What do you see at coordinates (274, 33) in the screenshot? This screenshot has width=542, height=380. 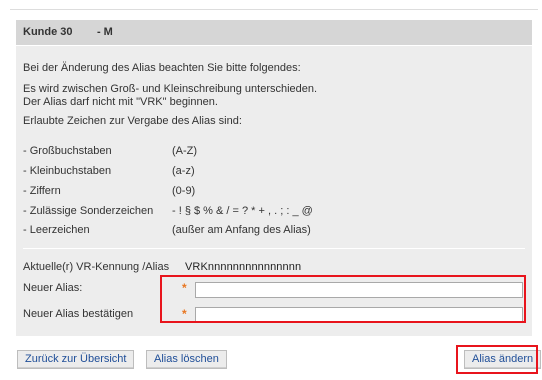 I see `panel-header: Kunde 30 - M` at bounding box center [274, 33].